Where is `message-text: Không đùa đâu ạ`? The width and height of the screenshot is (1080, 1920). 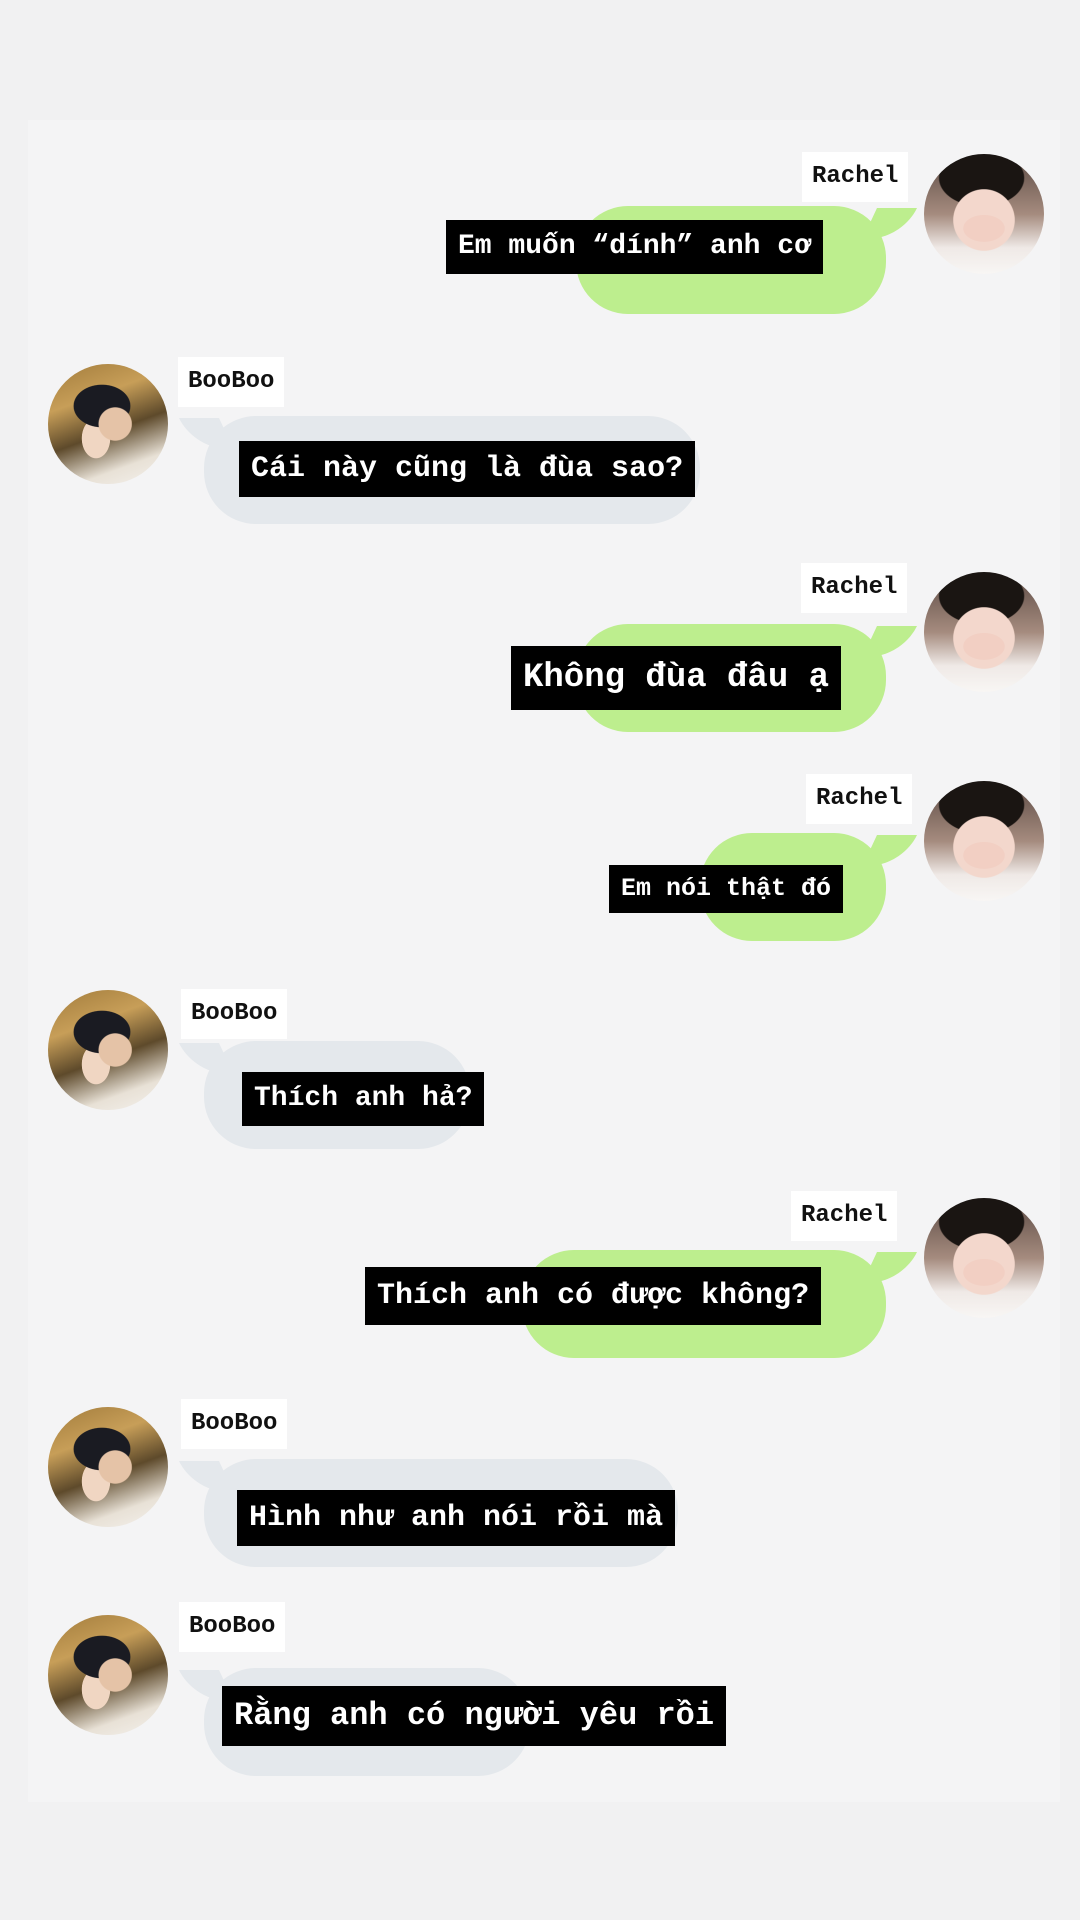
message-text: Không đùa đâu ạ is located at coordinates (676, 678).